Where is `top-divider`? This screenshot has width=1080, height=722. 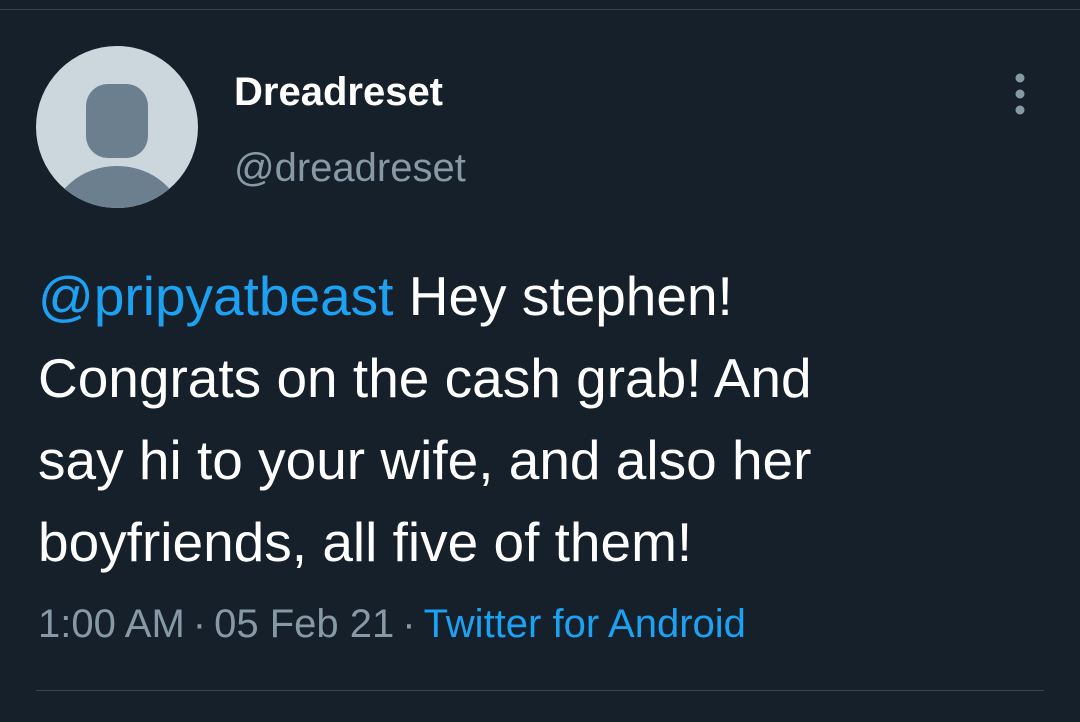
top-divider is located at coordinates (540, 9).